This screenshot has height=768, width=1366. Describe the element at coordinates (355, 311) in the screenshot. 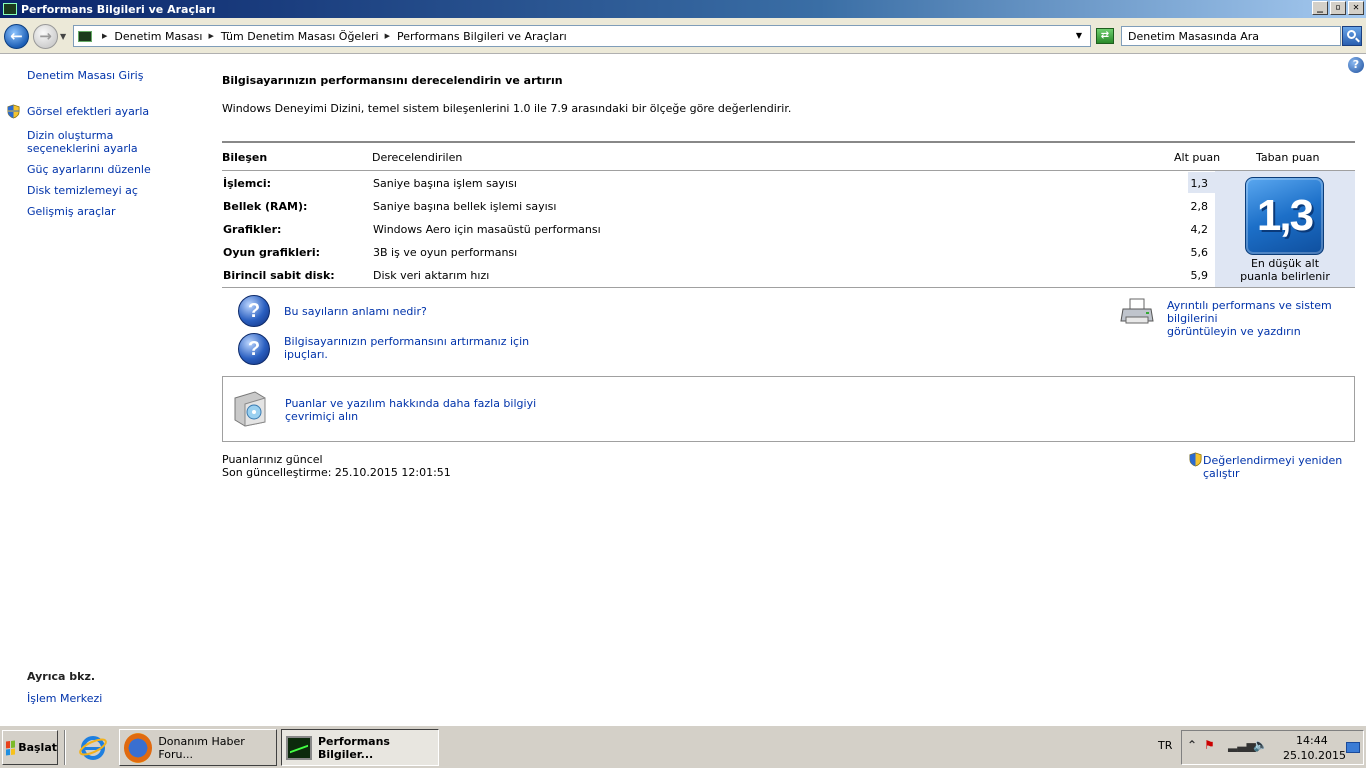

I see `scores-meaning-link: Bu sayıların anlamı nedir?` at that location.